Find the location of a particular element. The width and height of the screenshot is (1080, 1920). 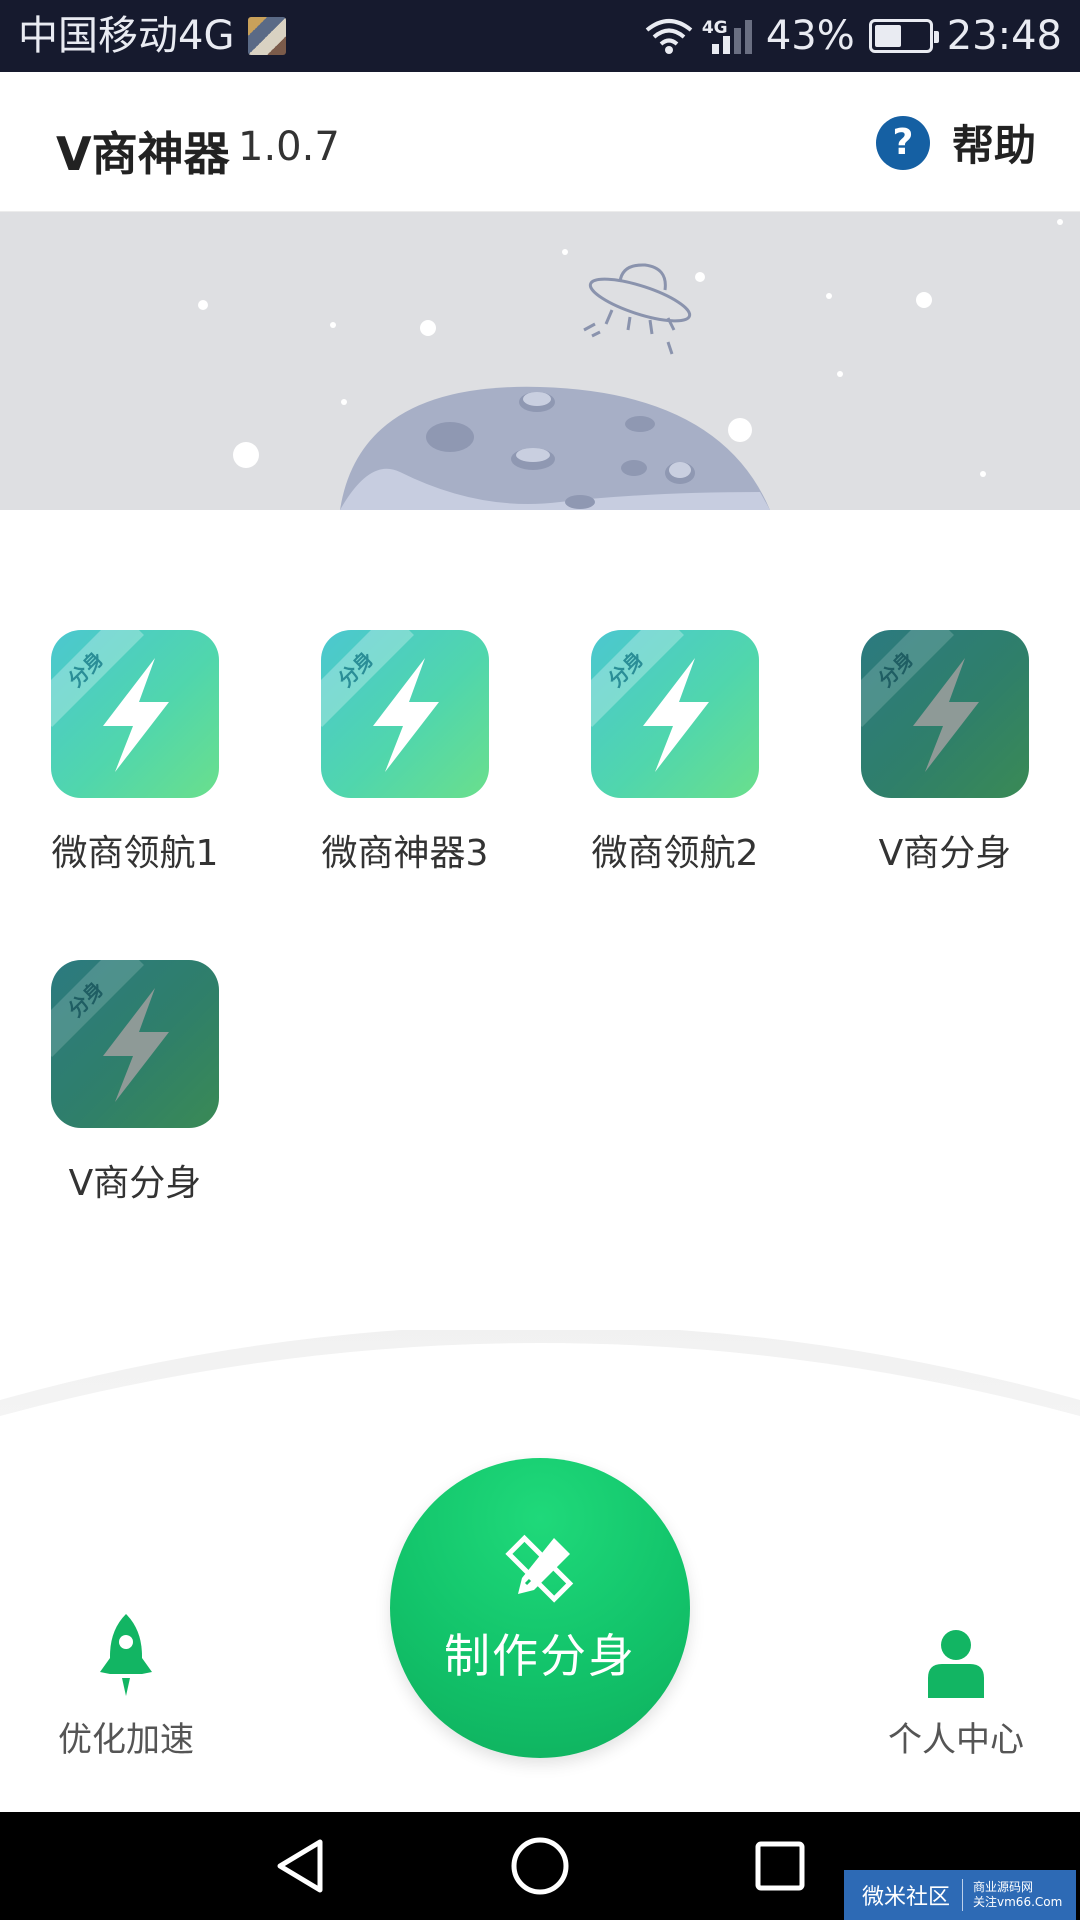

nav-optimize-label: 优化加速 is located at coordinates (126, 1740).